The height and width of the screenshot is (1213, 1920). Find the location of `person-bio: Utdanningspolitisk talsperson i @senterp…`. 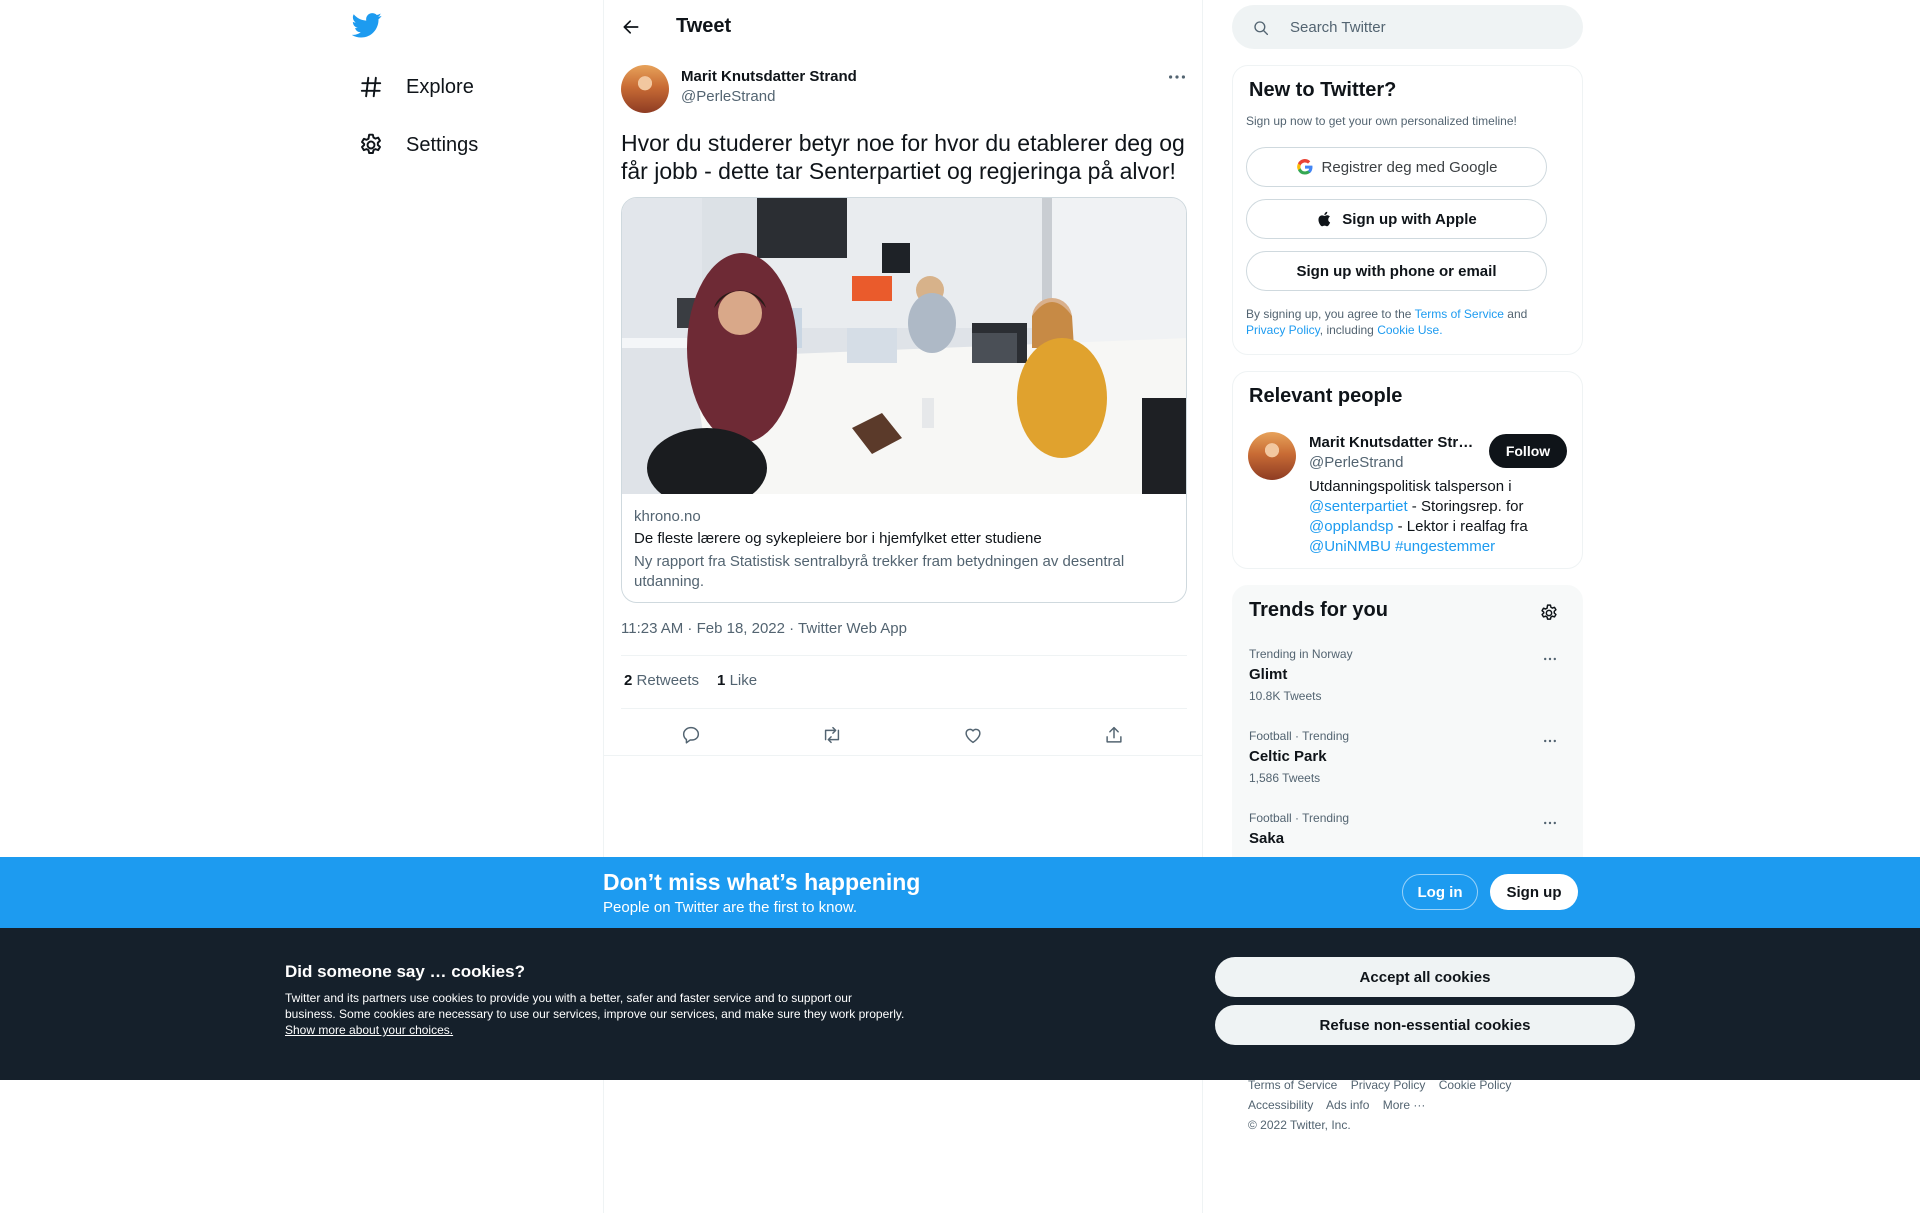

person-bio: Utdanningspolitisk talsperson i @senterp… is located at coordinates (1439, 517).